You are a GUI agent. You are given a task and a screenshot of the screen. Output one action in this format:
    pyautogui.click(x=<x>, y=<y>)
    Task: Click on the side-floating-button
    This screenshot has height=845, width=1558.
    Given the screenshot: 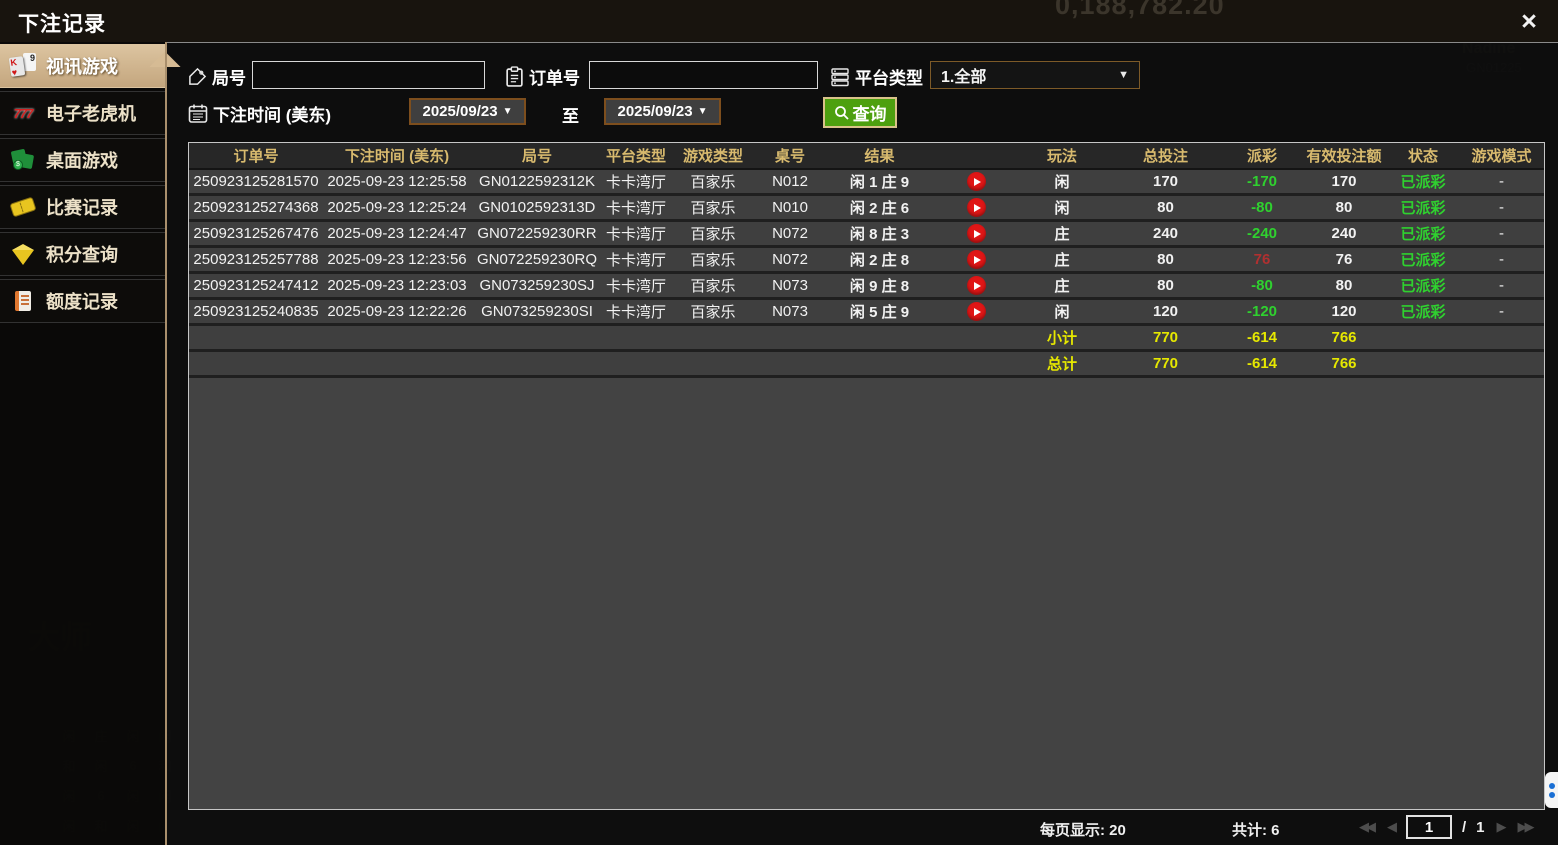 What is the action you would take?
    pyautogui.click(x=1551, y=790)
    